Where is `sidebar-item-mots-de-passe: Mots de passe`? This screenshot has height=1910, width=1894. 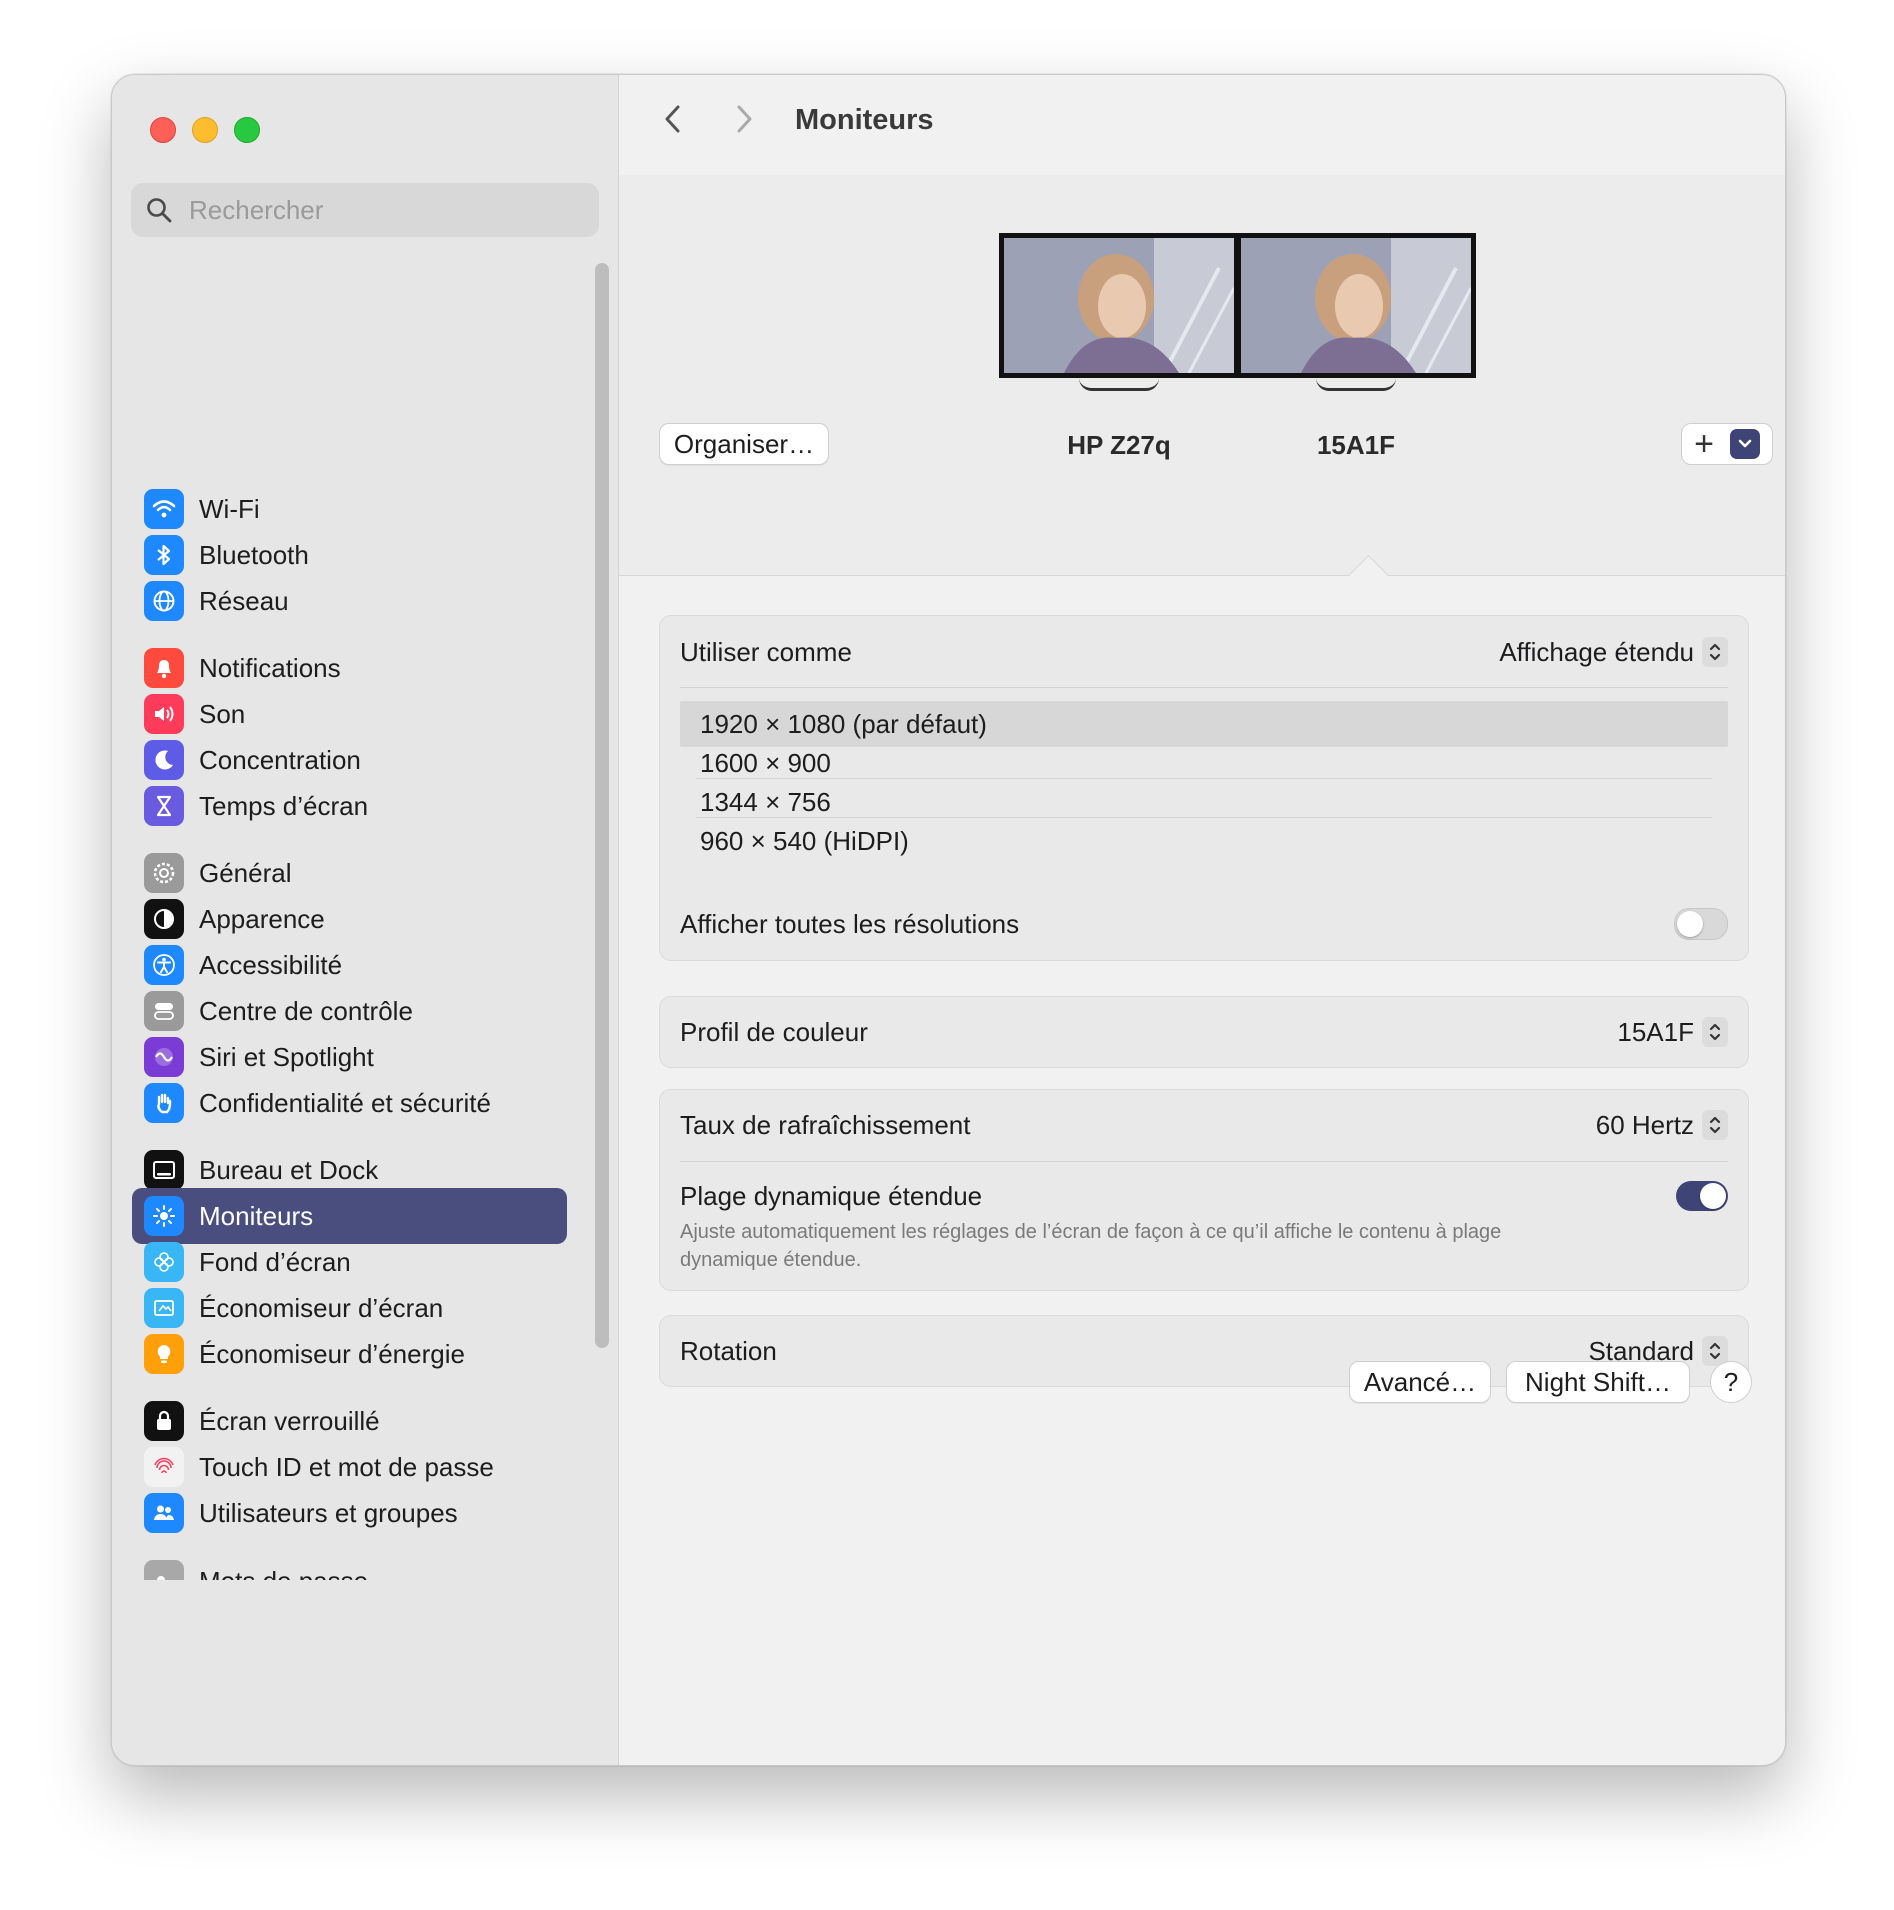 sidebar-item-mots-de-passe: Mots de passe is located at coordinates (349, 1566).